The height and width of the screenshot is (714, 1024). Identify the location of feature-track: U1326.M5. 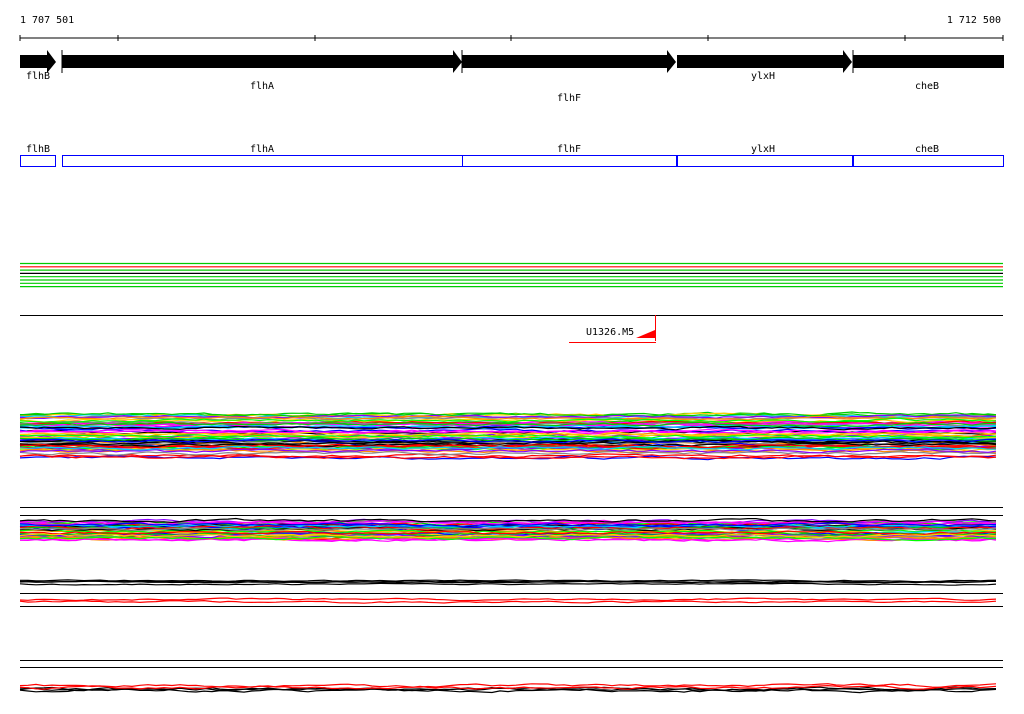
(511, 329).